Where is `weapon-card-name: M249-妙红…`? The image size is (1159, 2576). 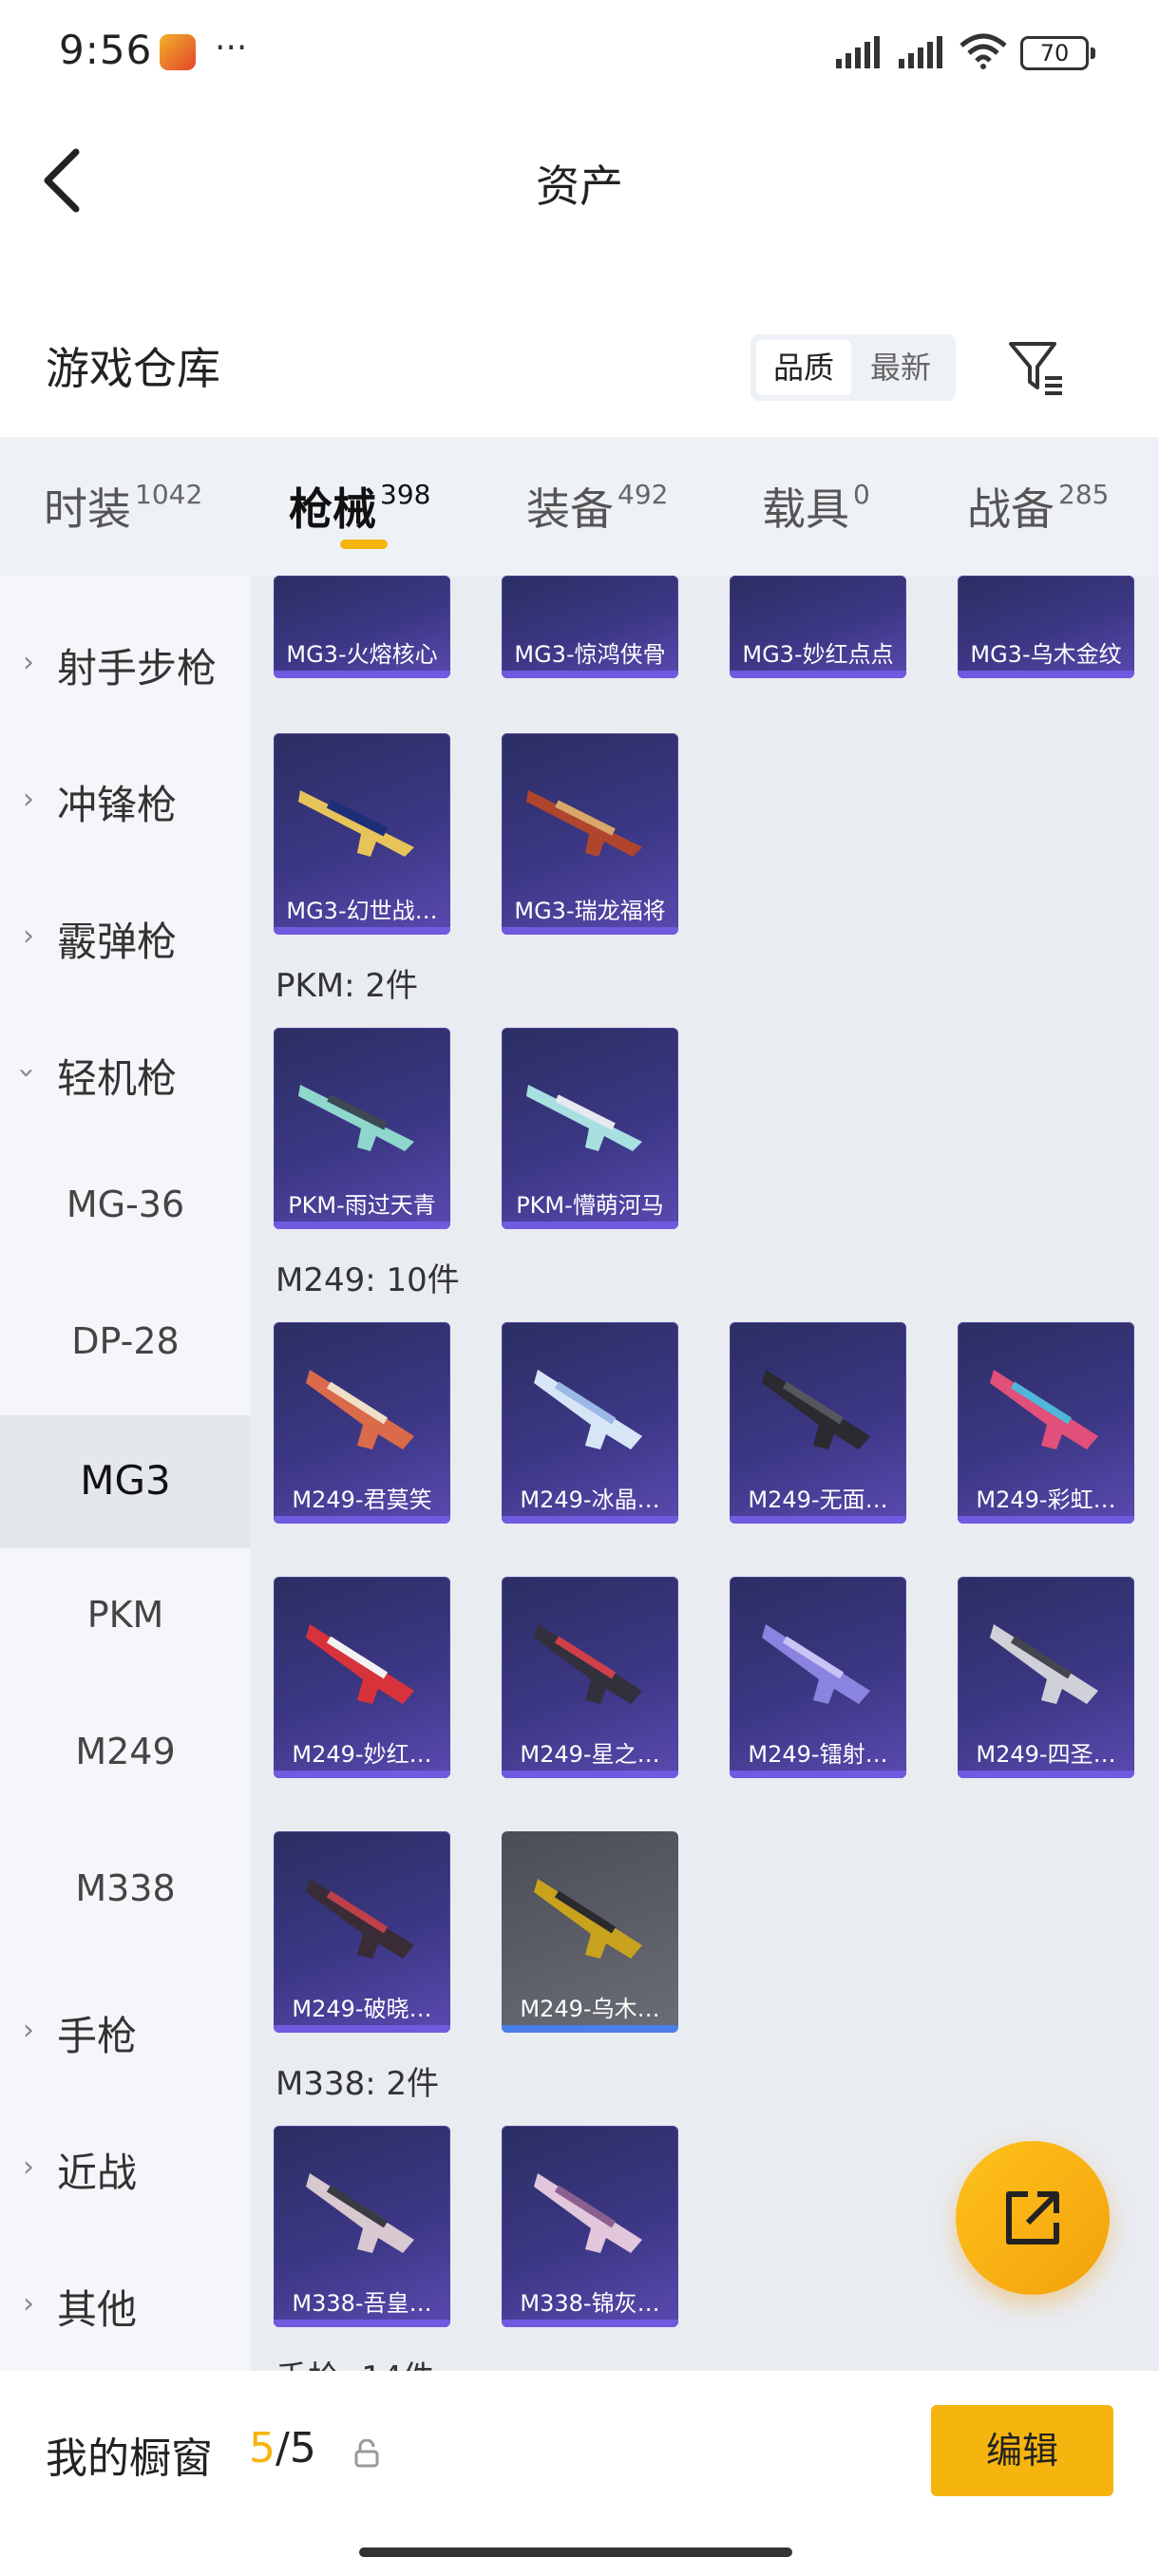 weapon-card-name: M249-妙红… is located at coordinates (362, 1754).